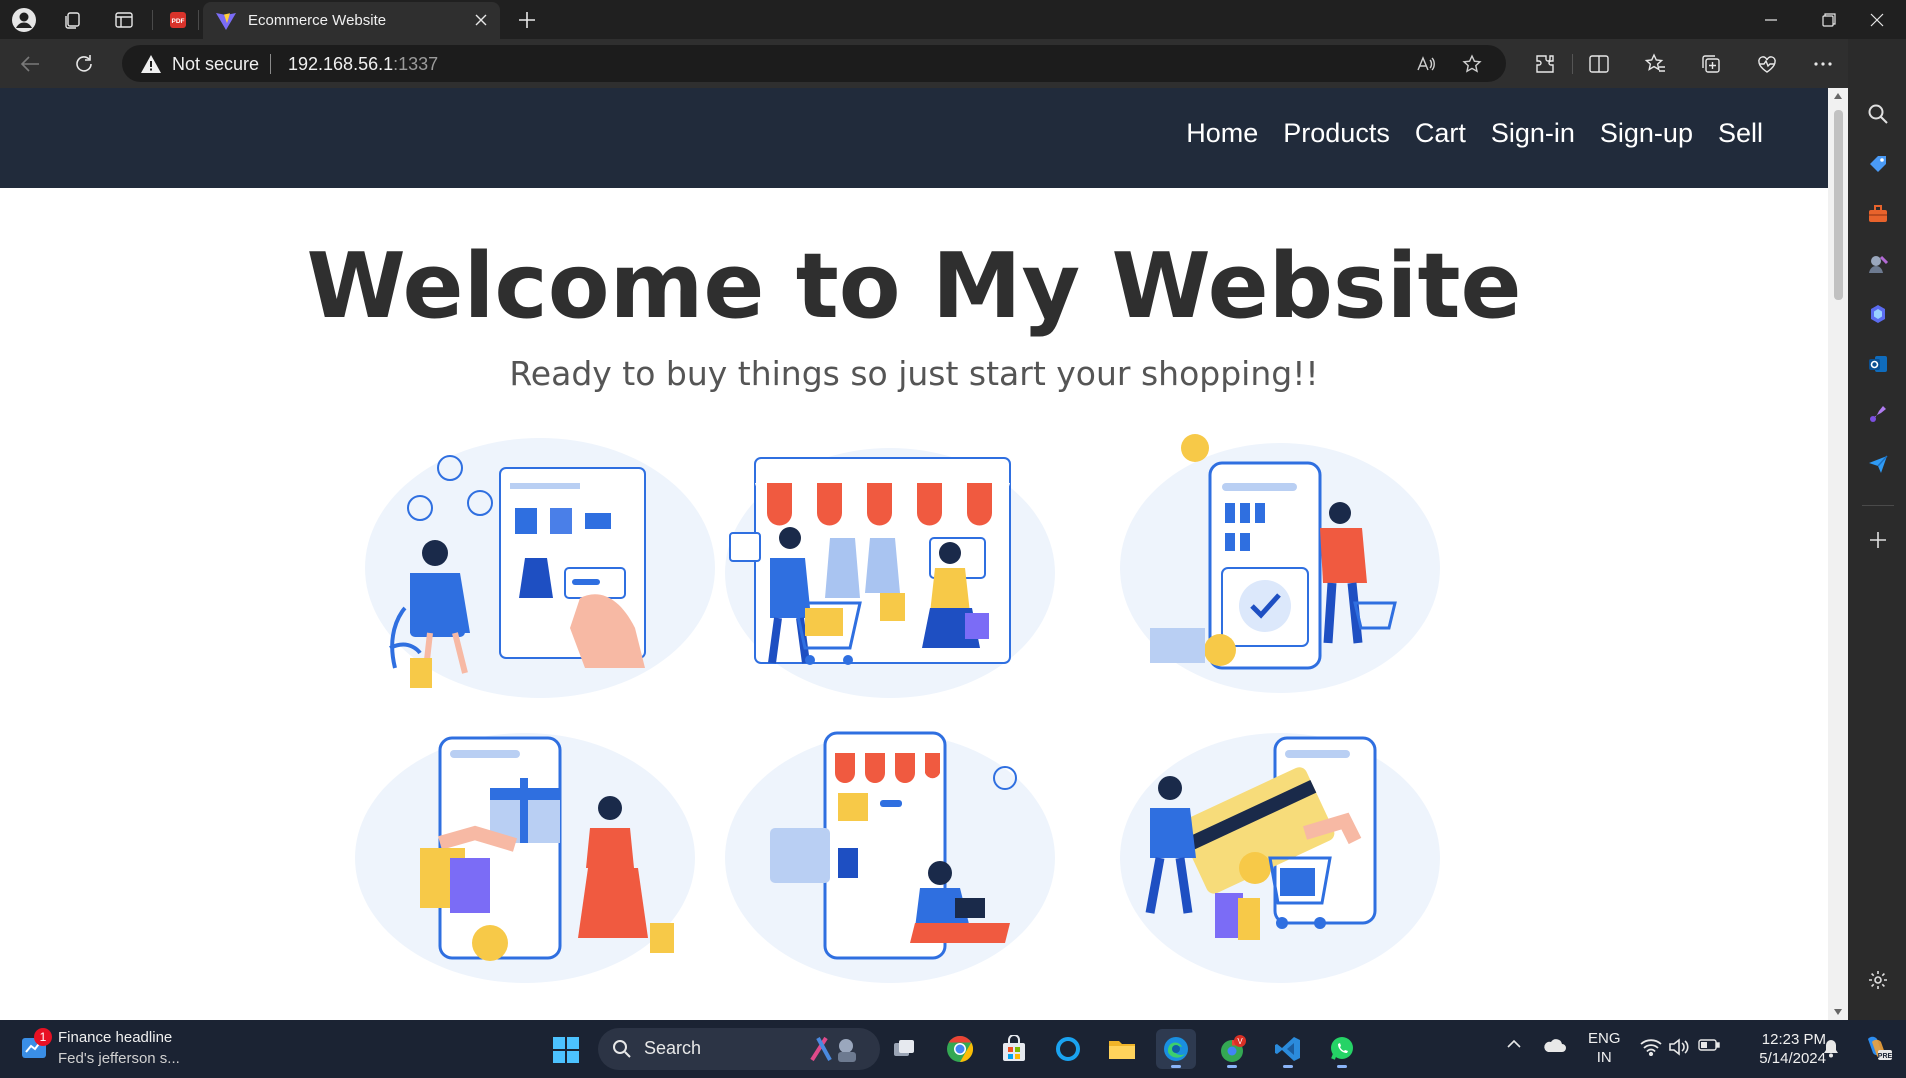 This screenshot has width=1906, height=1078. I want to click on tab-ecommerce: Ecommerce Website, so click(351, 20).